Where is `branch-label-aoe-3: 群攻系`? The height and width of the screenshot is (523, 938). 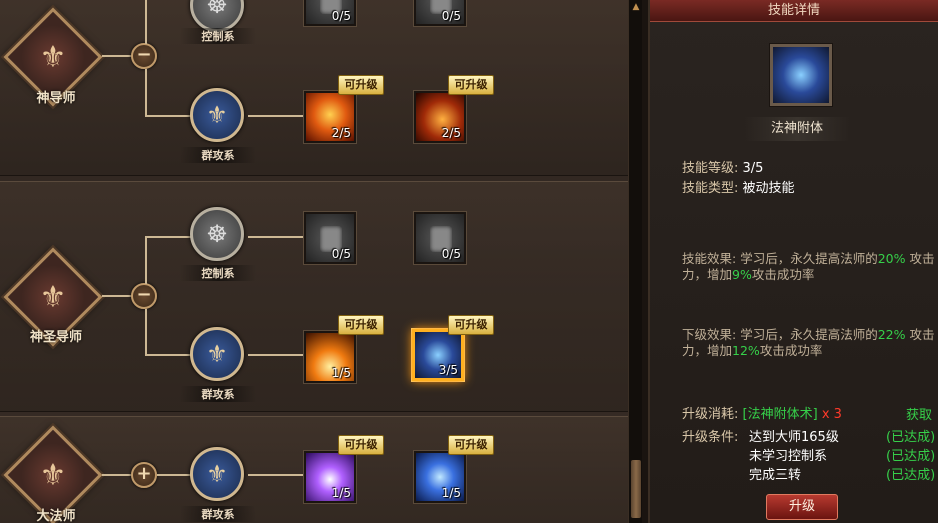
branch-label-aoe-3: 群攻系 is located at coordinates (218, 514).